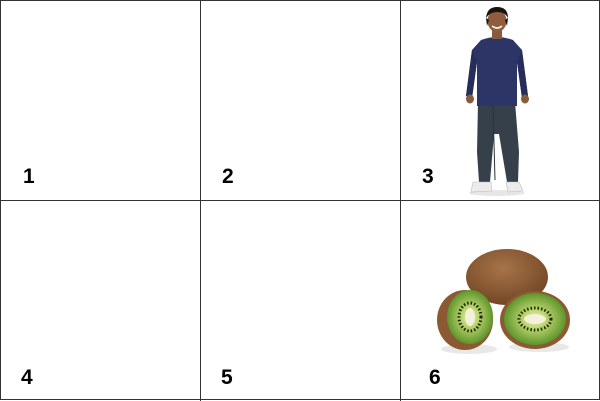 This screenshot has width=600, height=401. What do you see at coordinates (227, 377) in the screenshot?
I see `cell-number-5: 5` at bounding box center [227, 377].